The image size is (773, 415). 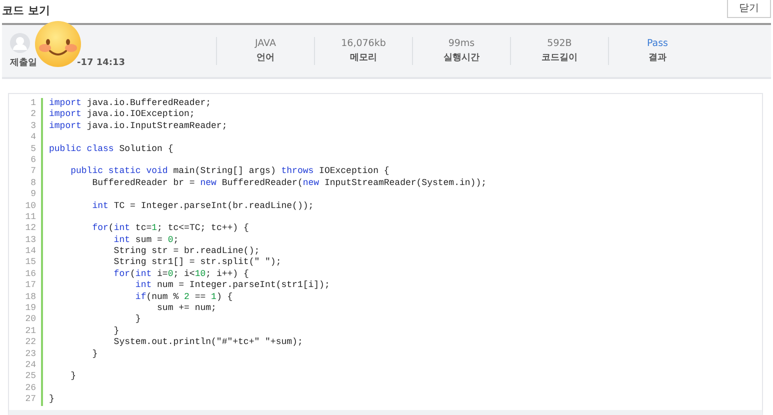 What do you see at coordinates (363, 43) in the screenshot?
I see `stat-value: 16,076kb` at bounding box center [363, 43].